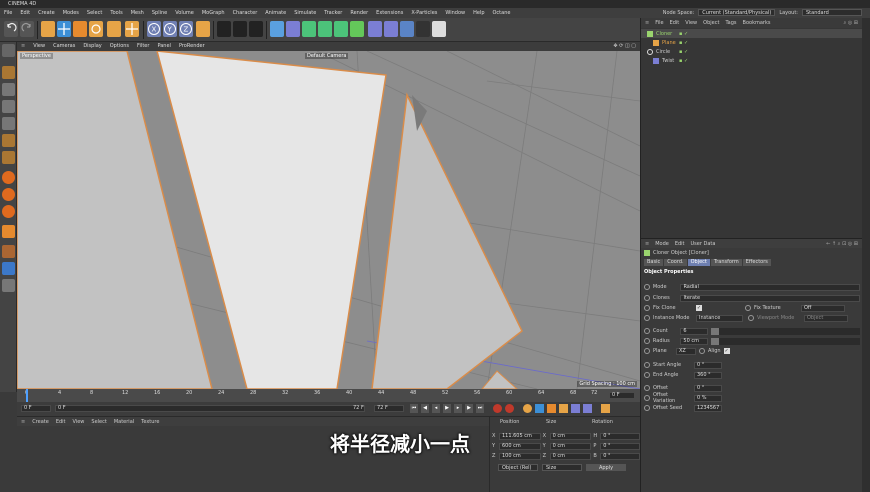 The width and height of the screenshot is (870, 492). I want to click on texture-mode-icon, so click(8, 89).